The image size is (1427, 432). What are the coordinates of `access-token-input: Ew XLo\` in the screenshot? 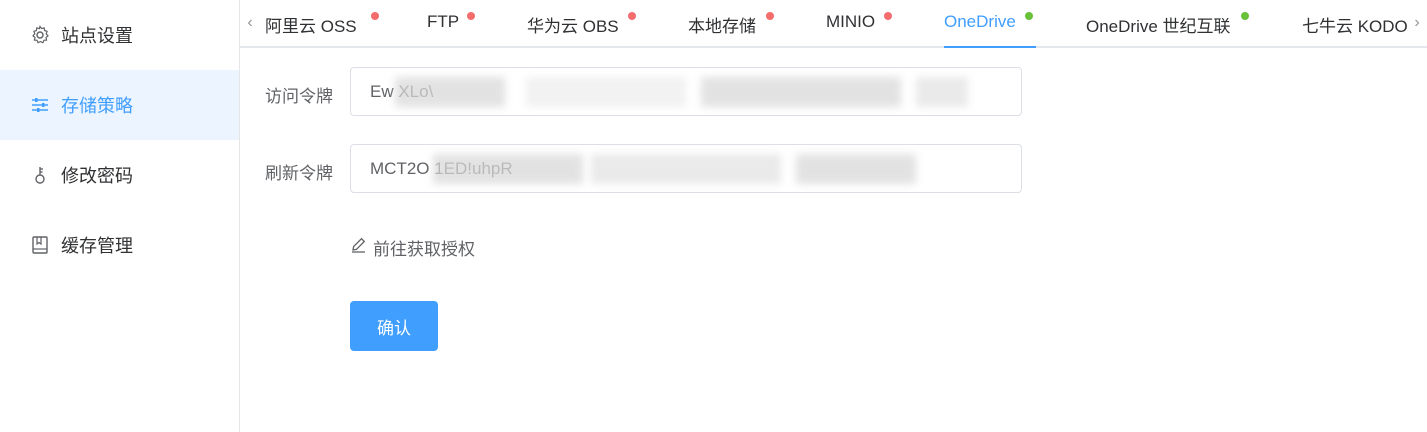 It's located at (686, 91).